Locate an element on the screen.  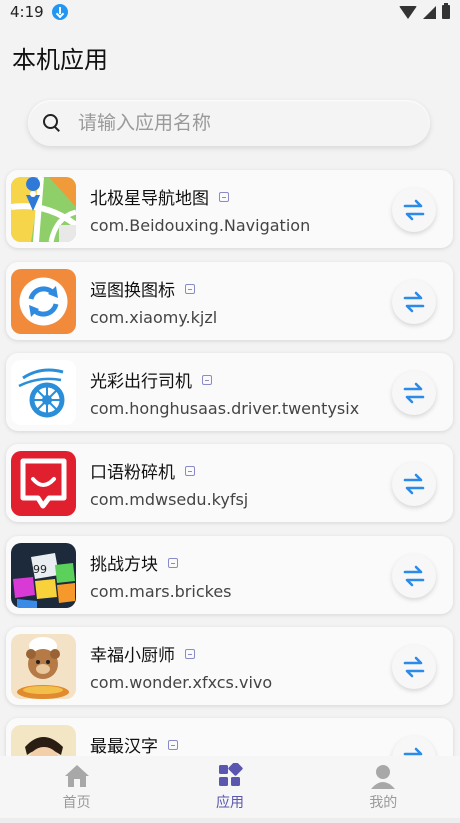
search-icon is located at coordinates (52, 123).